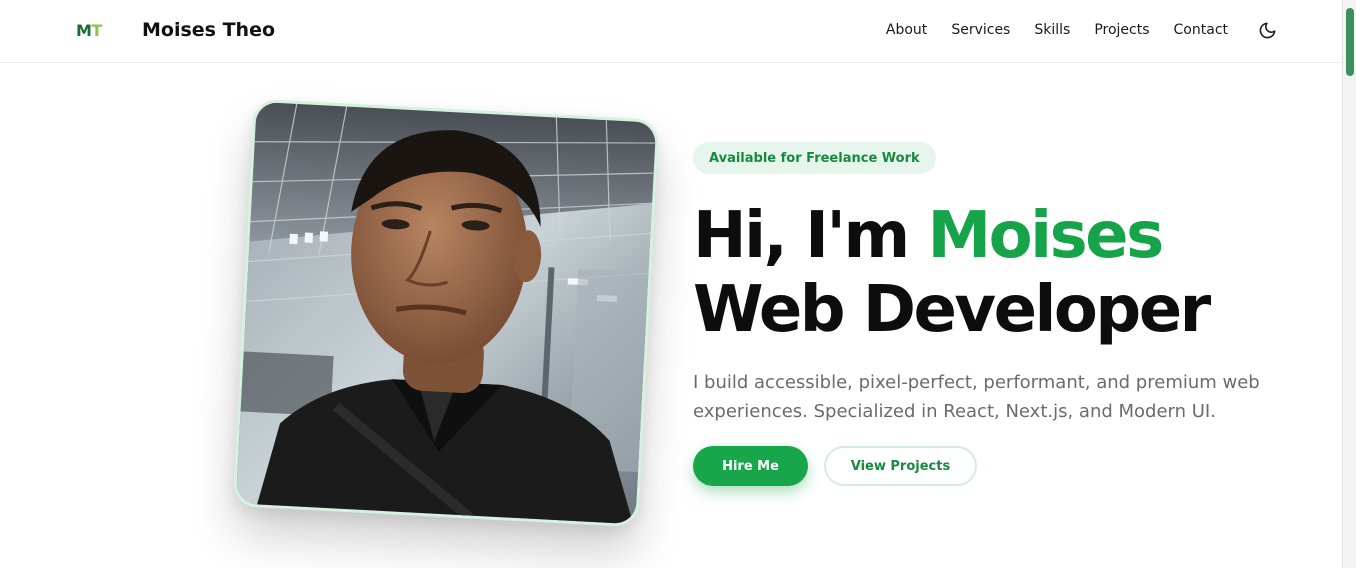 The height and width of the screenshot is (568, 1356). What do you see at coordinates (814, 158) in the screenshot?
I see `availability-badge: Available for Freelance Work` at bounding box center [814, 158].